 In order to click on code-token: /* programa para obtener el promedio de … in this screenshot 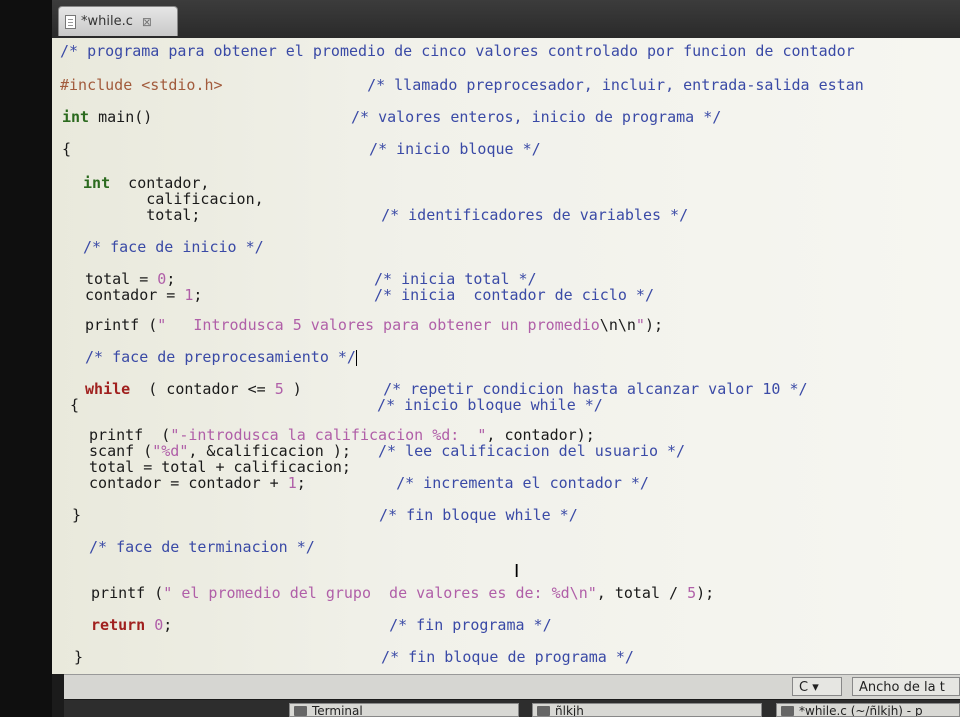, I will do `click(457, 51)`.